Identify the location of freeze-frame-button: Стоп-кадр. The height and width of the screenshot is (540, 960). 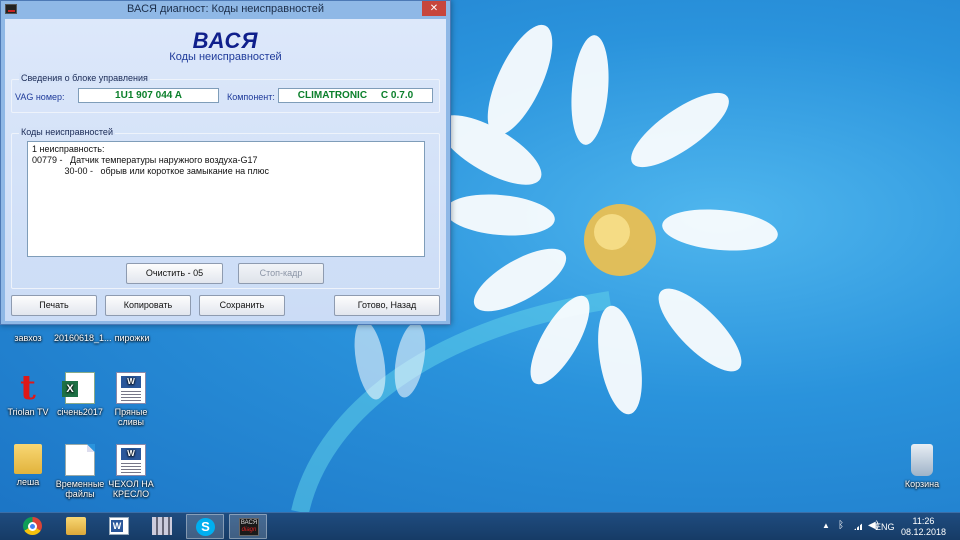
(281, 273).